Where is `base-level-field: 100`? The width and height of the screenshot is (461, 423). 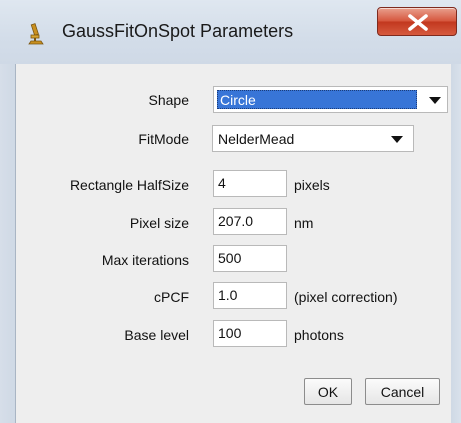
base-level-field: 100 is located at coordinates (250, 333).